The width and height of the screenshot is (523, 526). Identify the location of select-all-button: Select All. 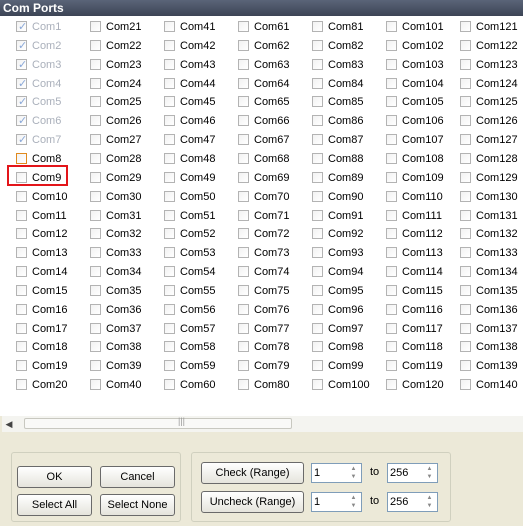
(54, 505).